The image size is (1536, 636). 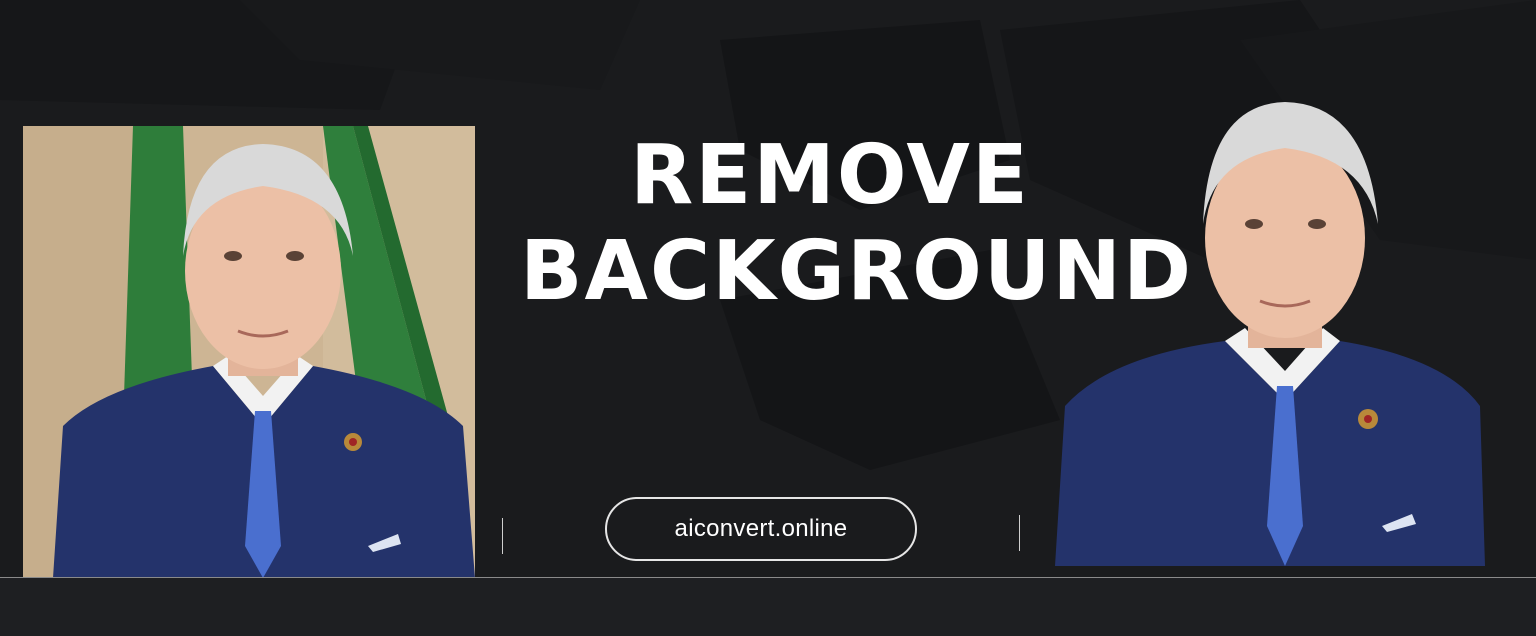 What do you see at coordinates (1019, 533) in the screenshot?
I see `divider-right` at bounding box center [1019, 533].